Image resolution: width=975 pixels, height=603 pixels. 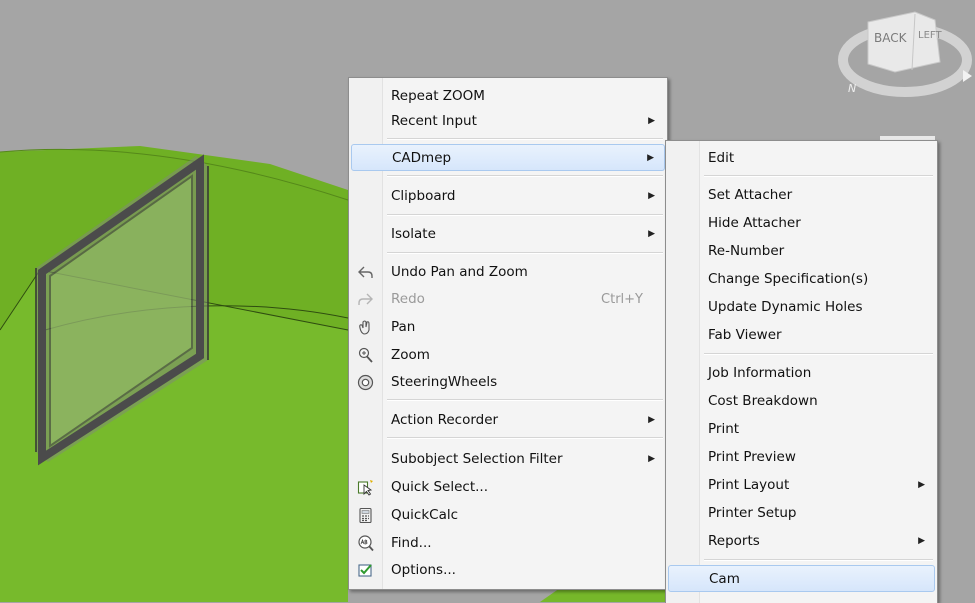 What do you see at coordinates (622, 299) in the screenshot?
I see `menu-item-shortcut: Ctrl+Y` at bounding box center [622, 299].